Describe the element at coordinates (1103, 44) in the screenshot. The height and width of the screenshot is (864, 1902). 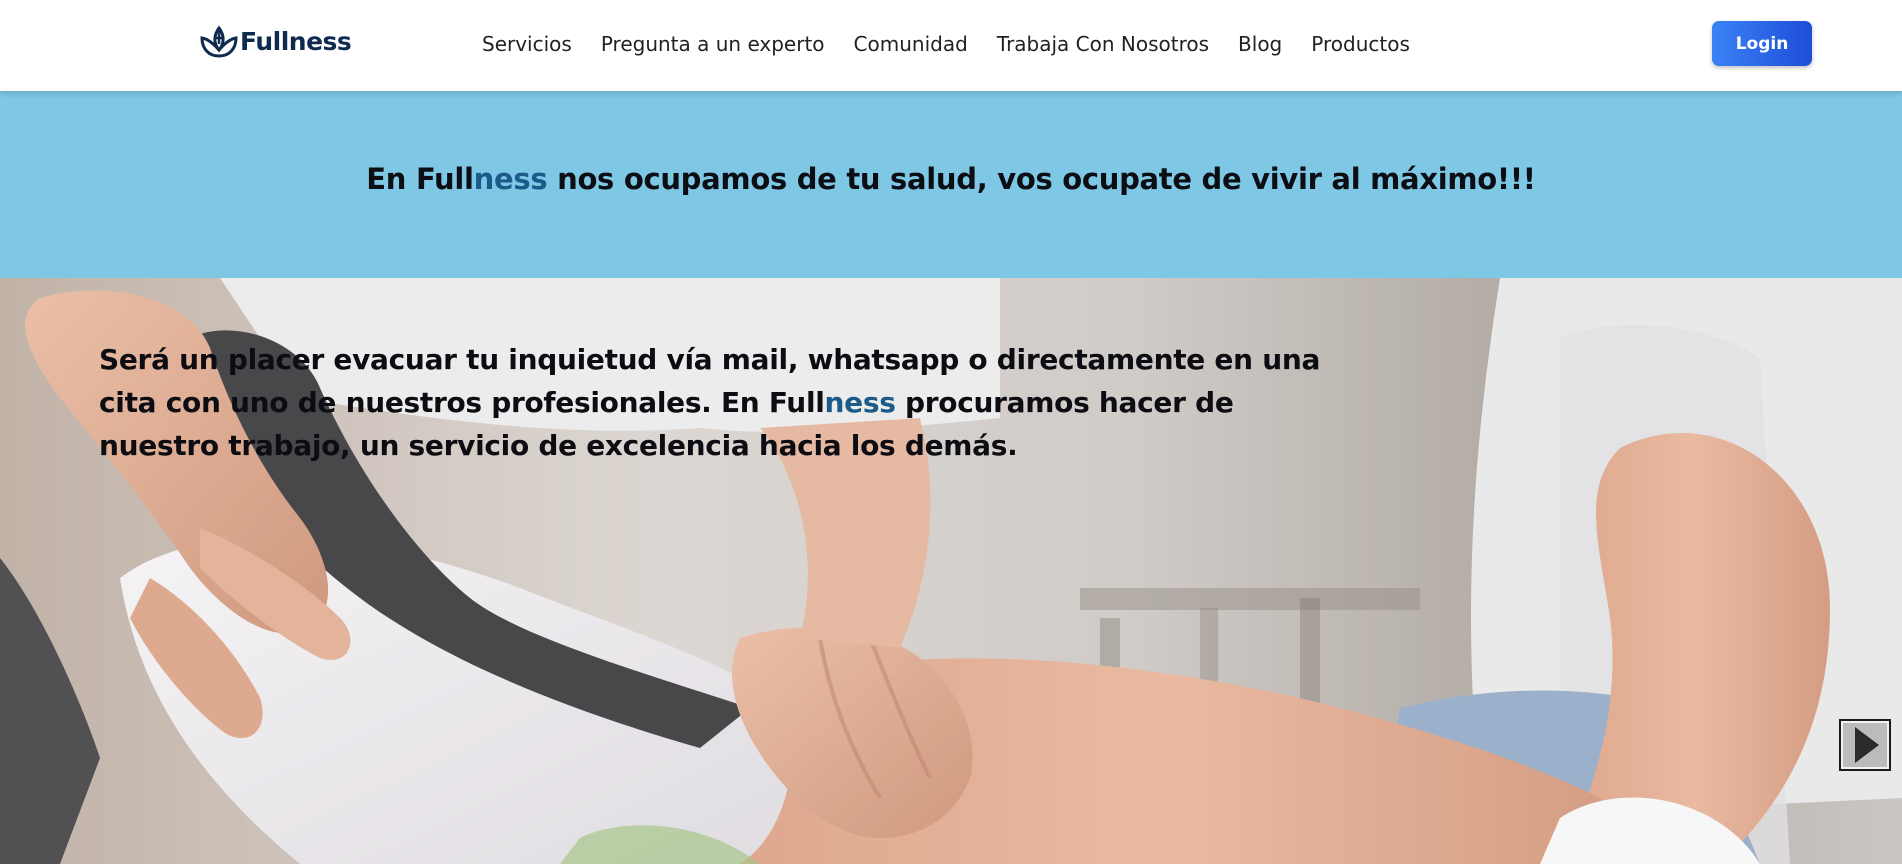
I see `nav-item-trabaja-con-nosotros: Trabaja Con Nosotros` at that location.